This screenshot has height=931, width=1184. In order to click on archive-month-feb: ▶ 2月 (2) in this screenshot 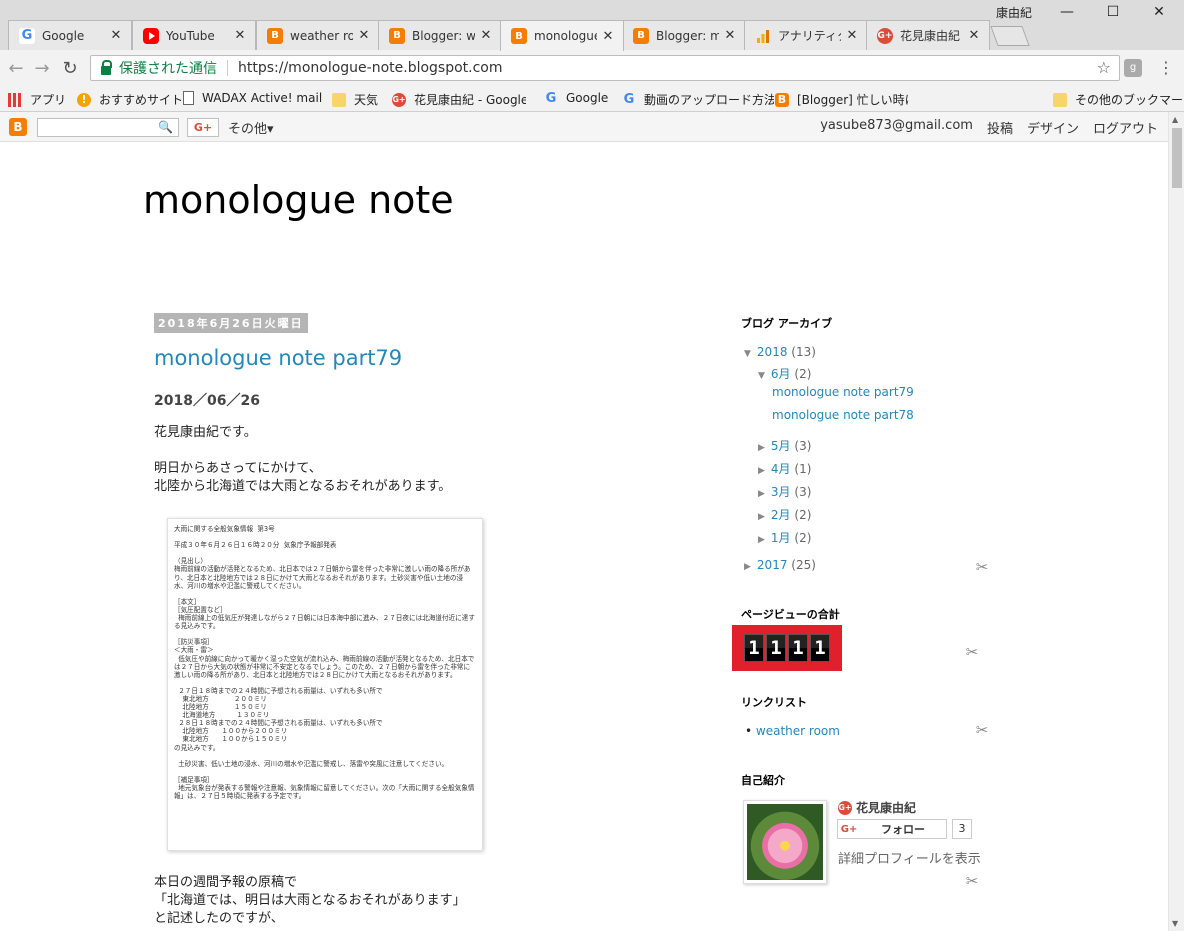, I will do `click(784, 514)`.